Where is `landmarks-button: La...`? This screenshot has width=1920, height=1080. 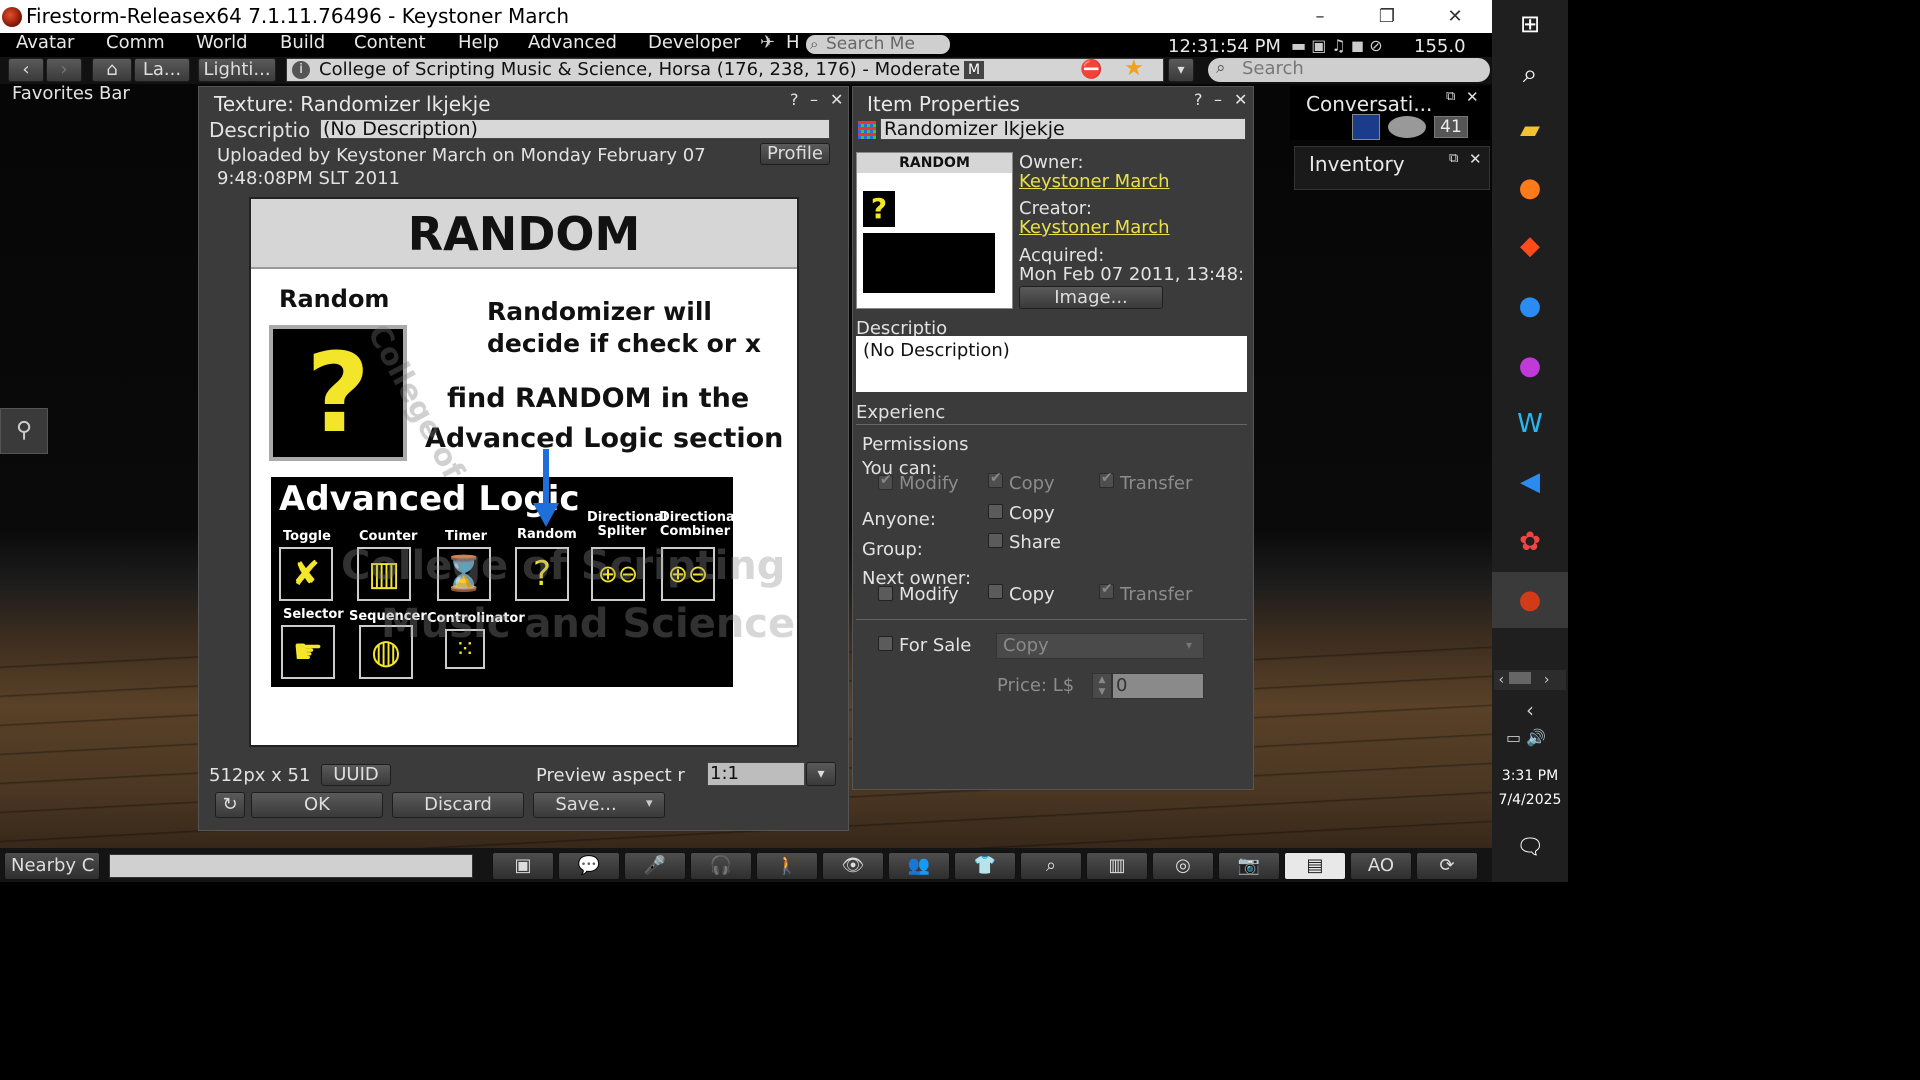 landmarks-button: La... is located at coordinates (162, 70).